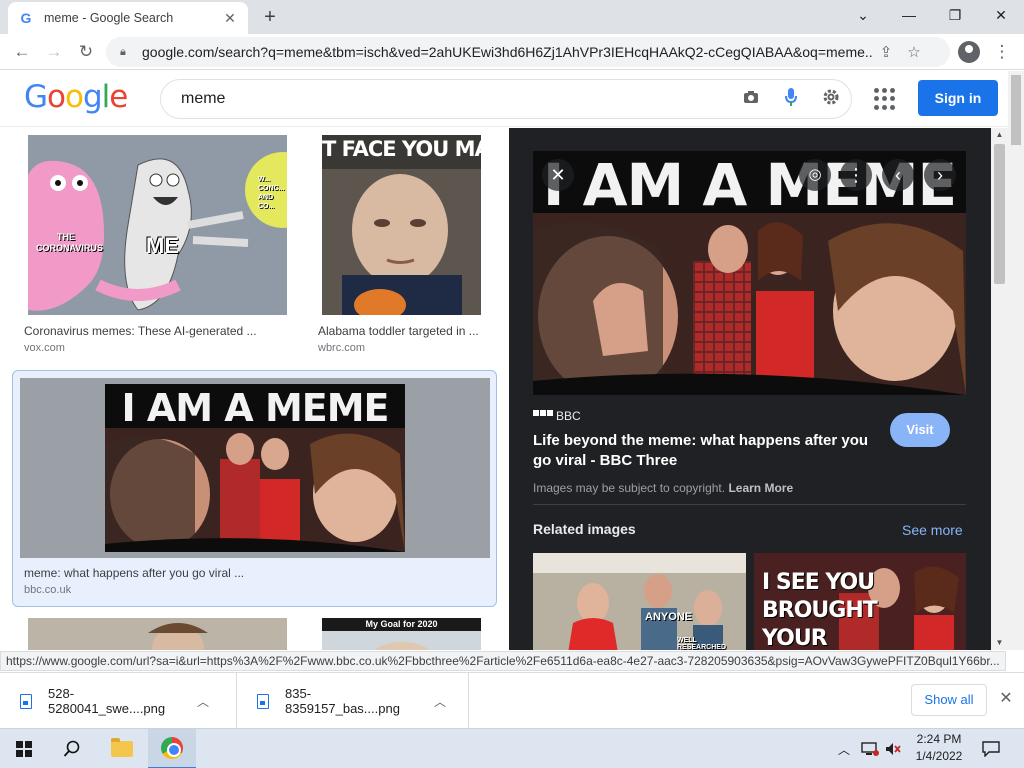  I want to click on related-images-heading: Related images, so click(584, 529).